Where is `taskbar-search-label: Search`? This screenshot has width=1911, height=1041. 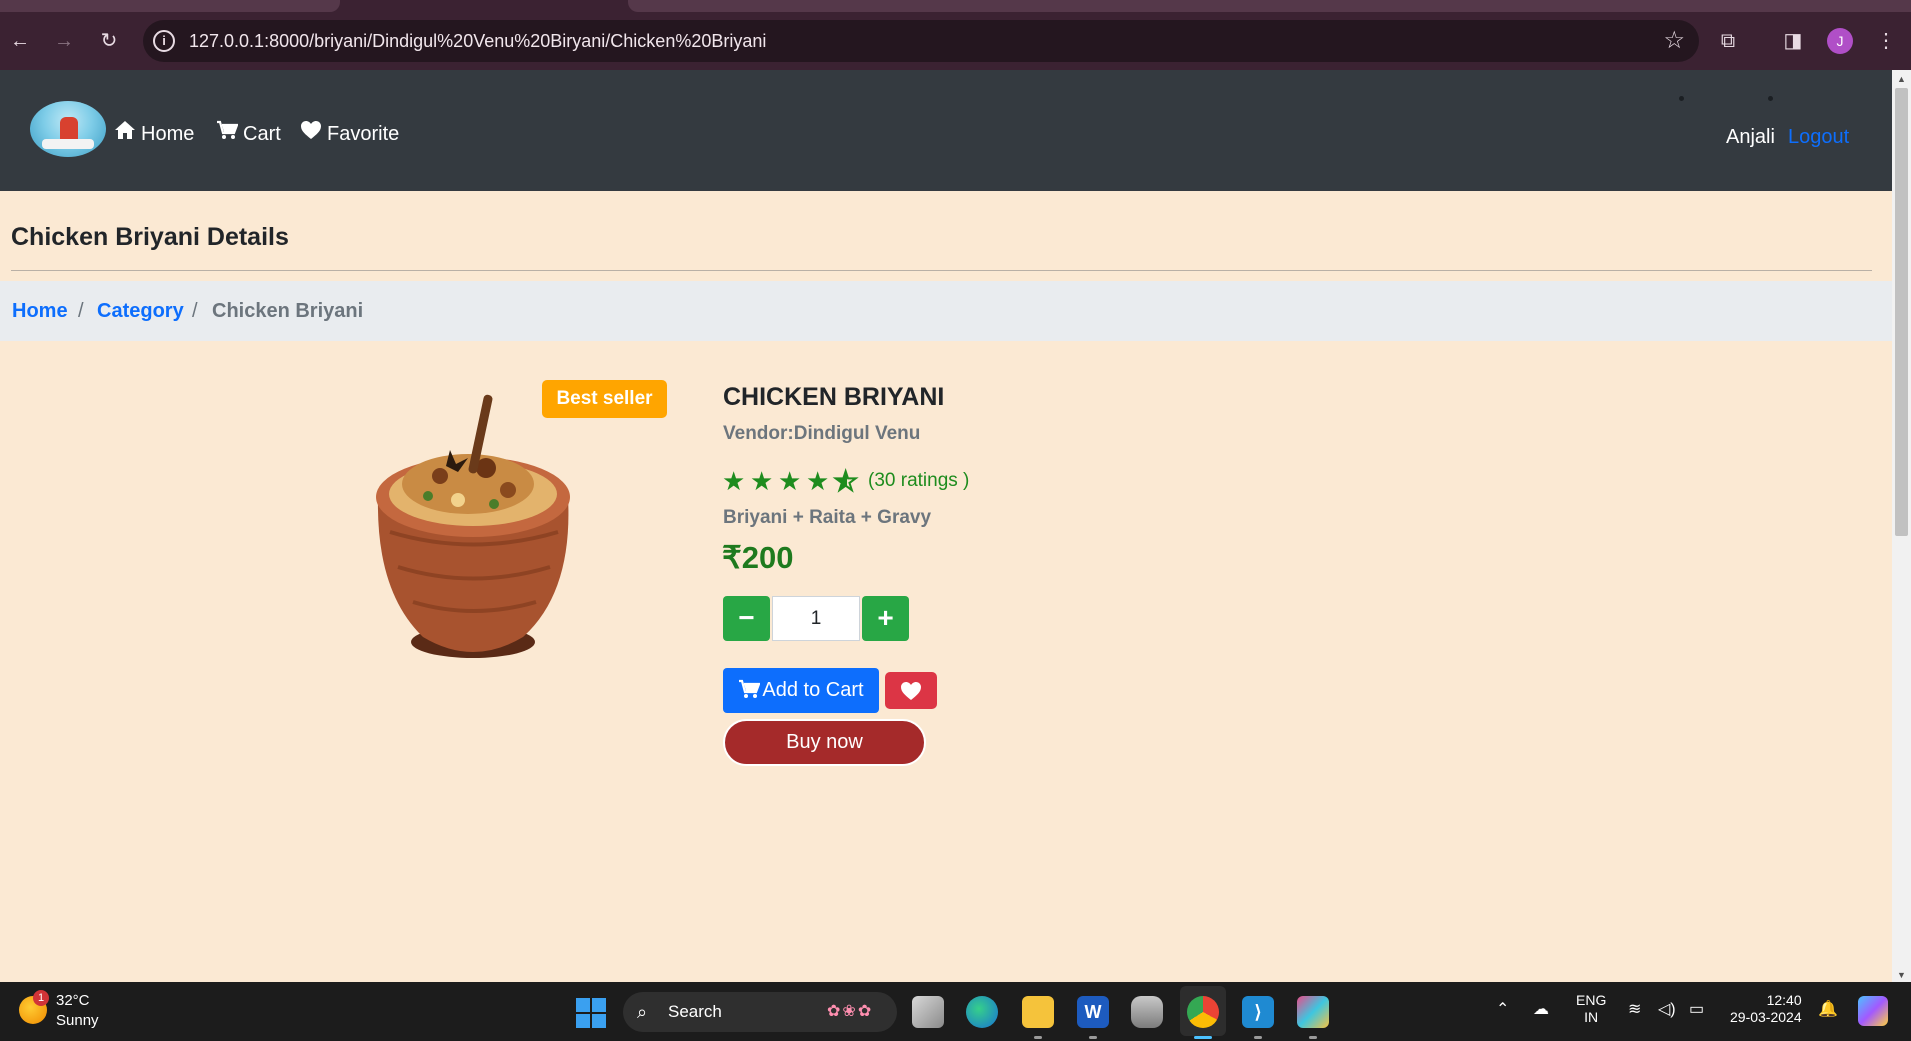 taskbar-search-label: Search is located at coordinates (695, 1011).